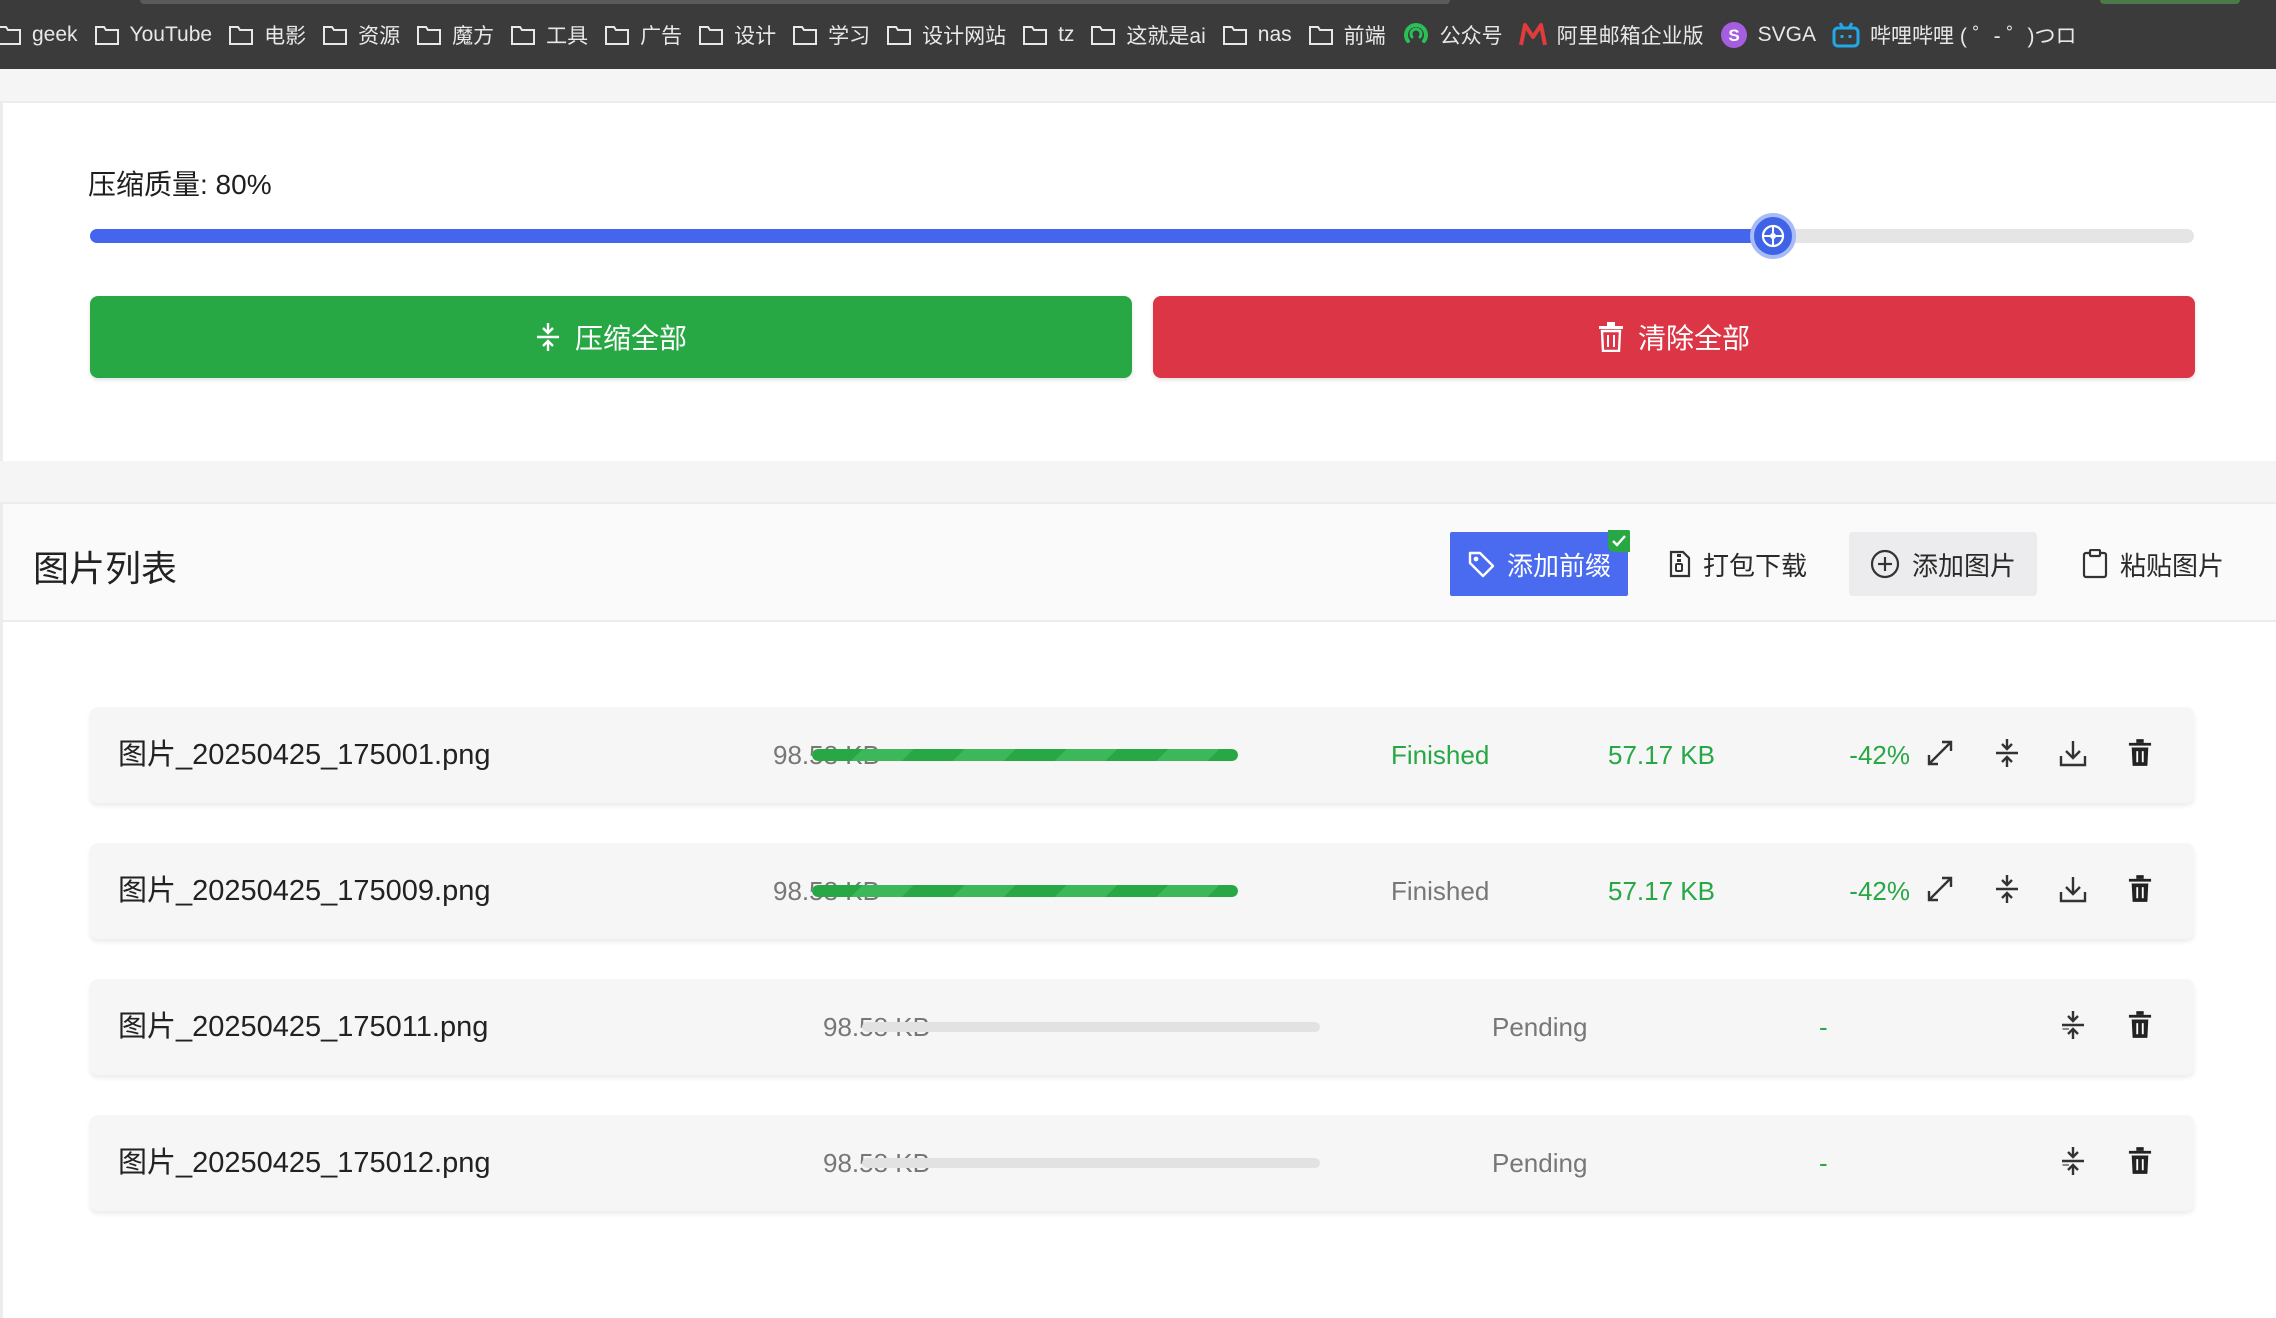 This screenshot has width=2276, height=1318. Describe the element at coordinates (661, 36) in the screenshot. I see `bookmark-label: 广告` at that location.